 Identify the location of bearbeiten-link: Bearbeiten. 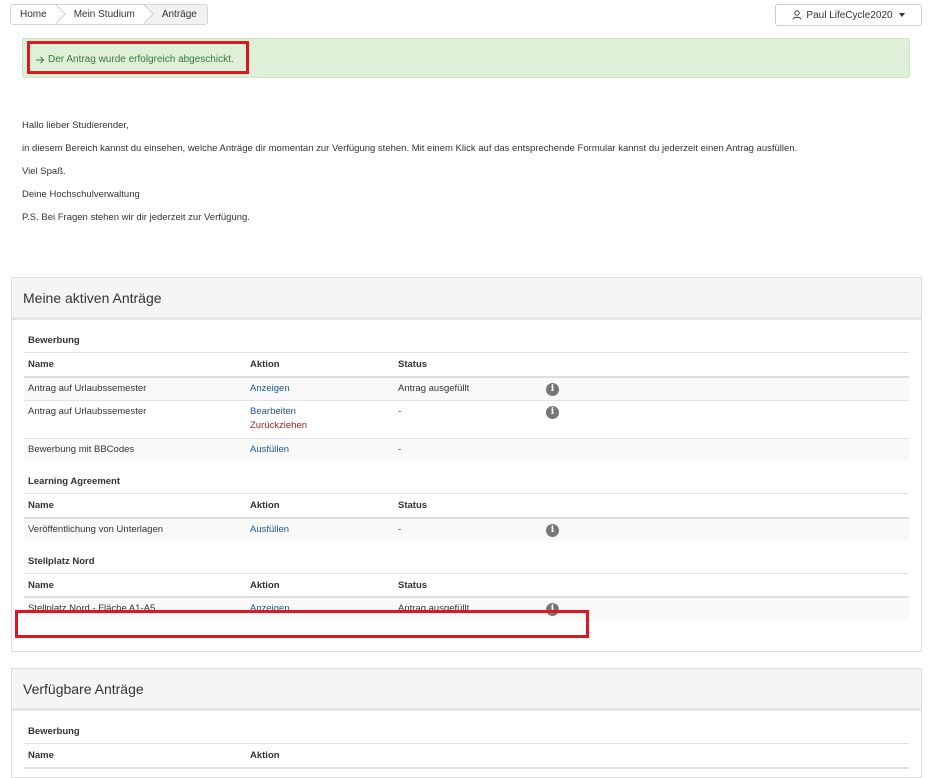
(273, 411).